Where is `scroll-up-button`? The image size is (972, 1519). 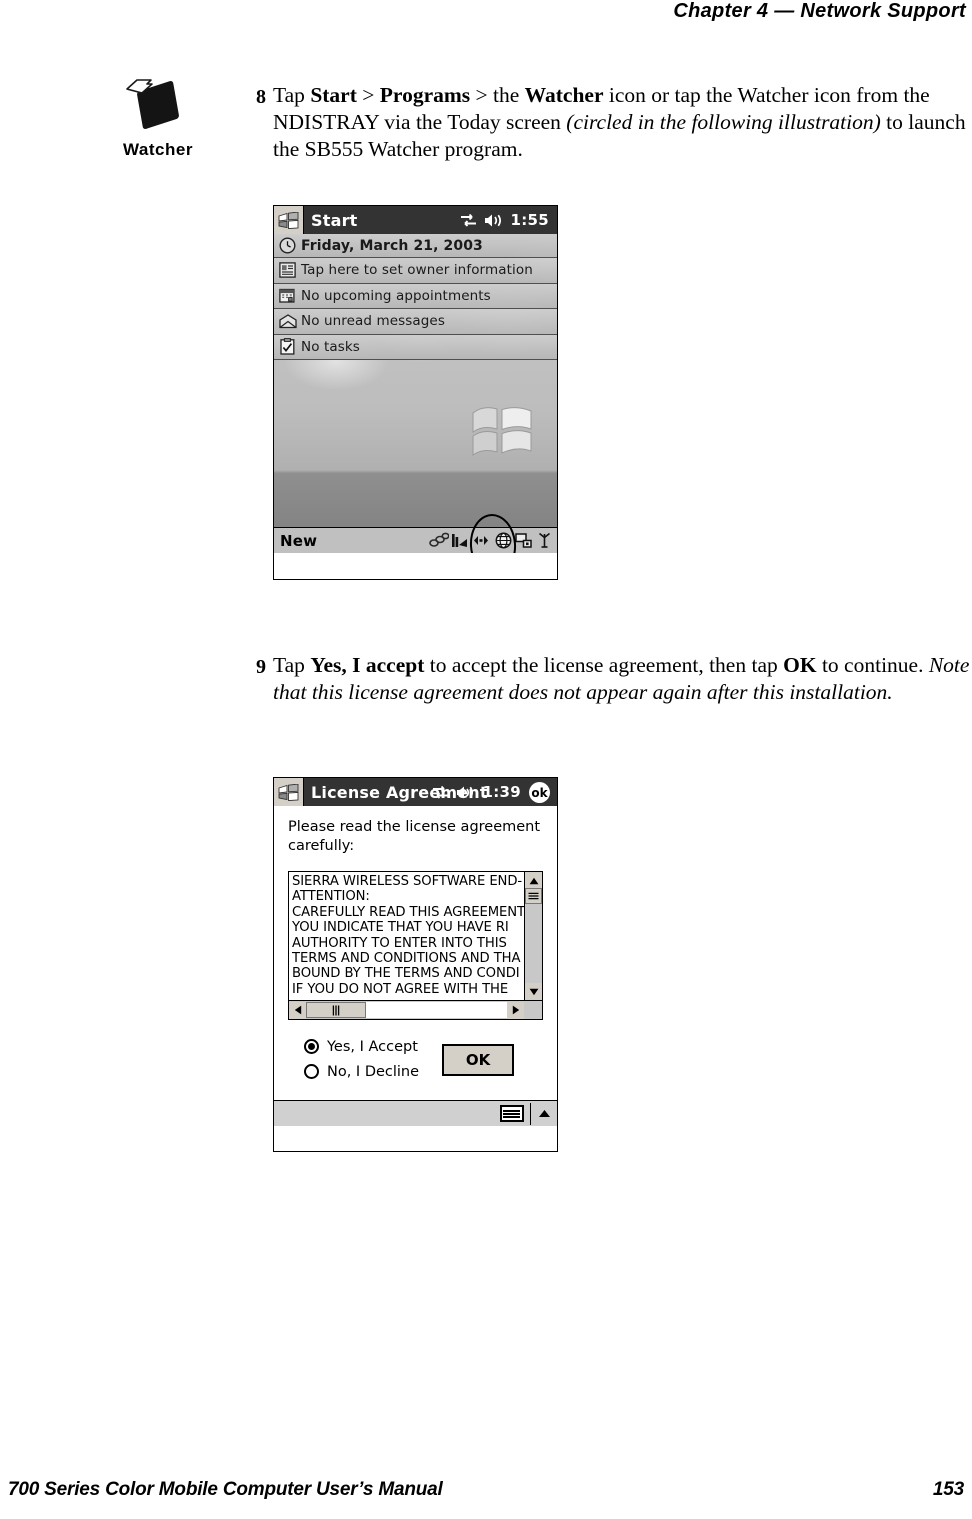
scroll-up-button is located at coordinates (533, 880).